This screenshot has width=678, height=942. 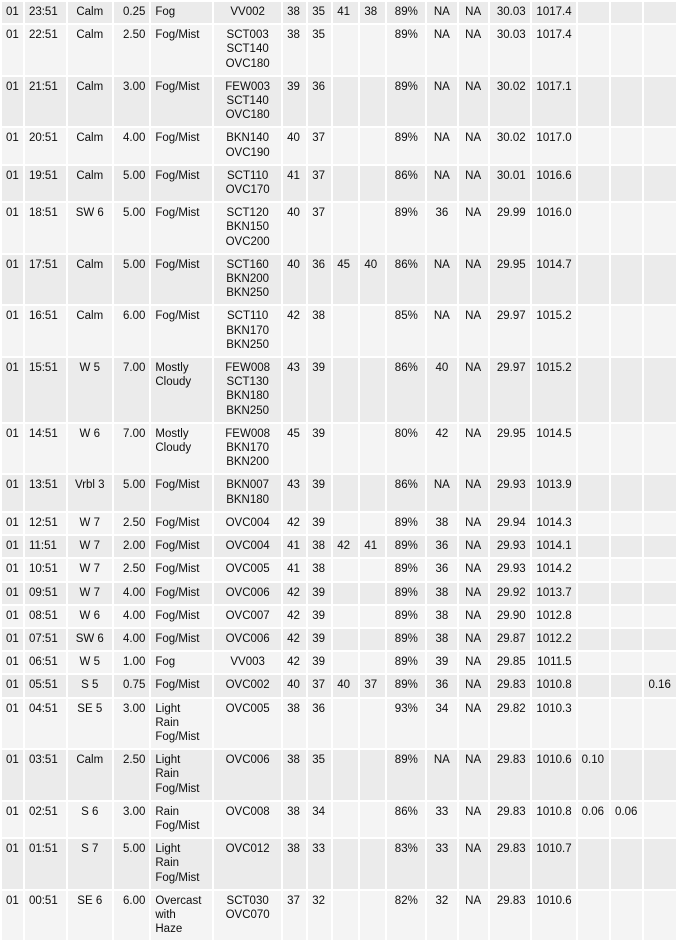 I want to click on cell-time: 13:51, so click(x=45, y=493).